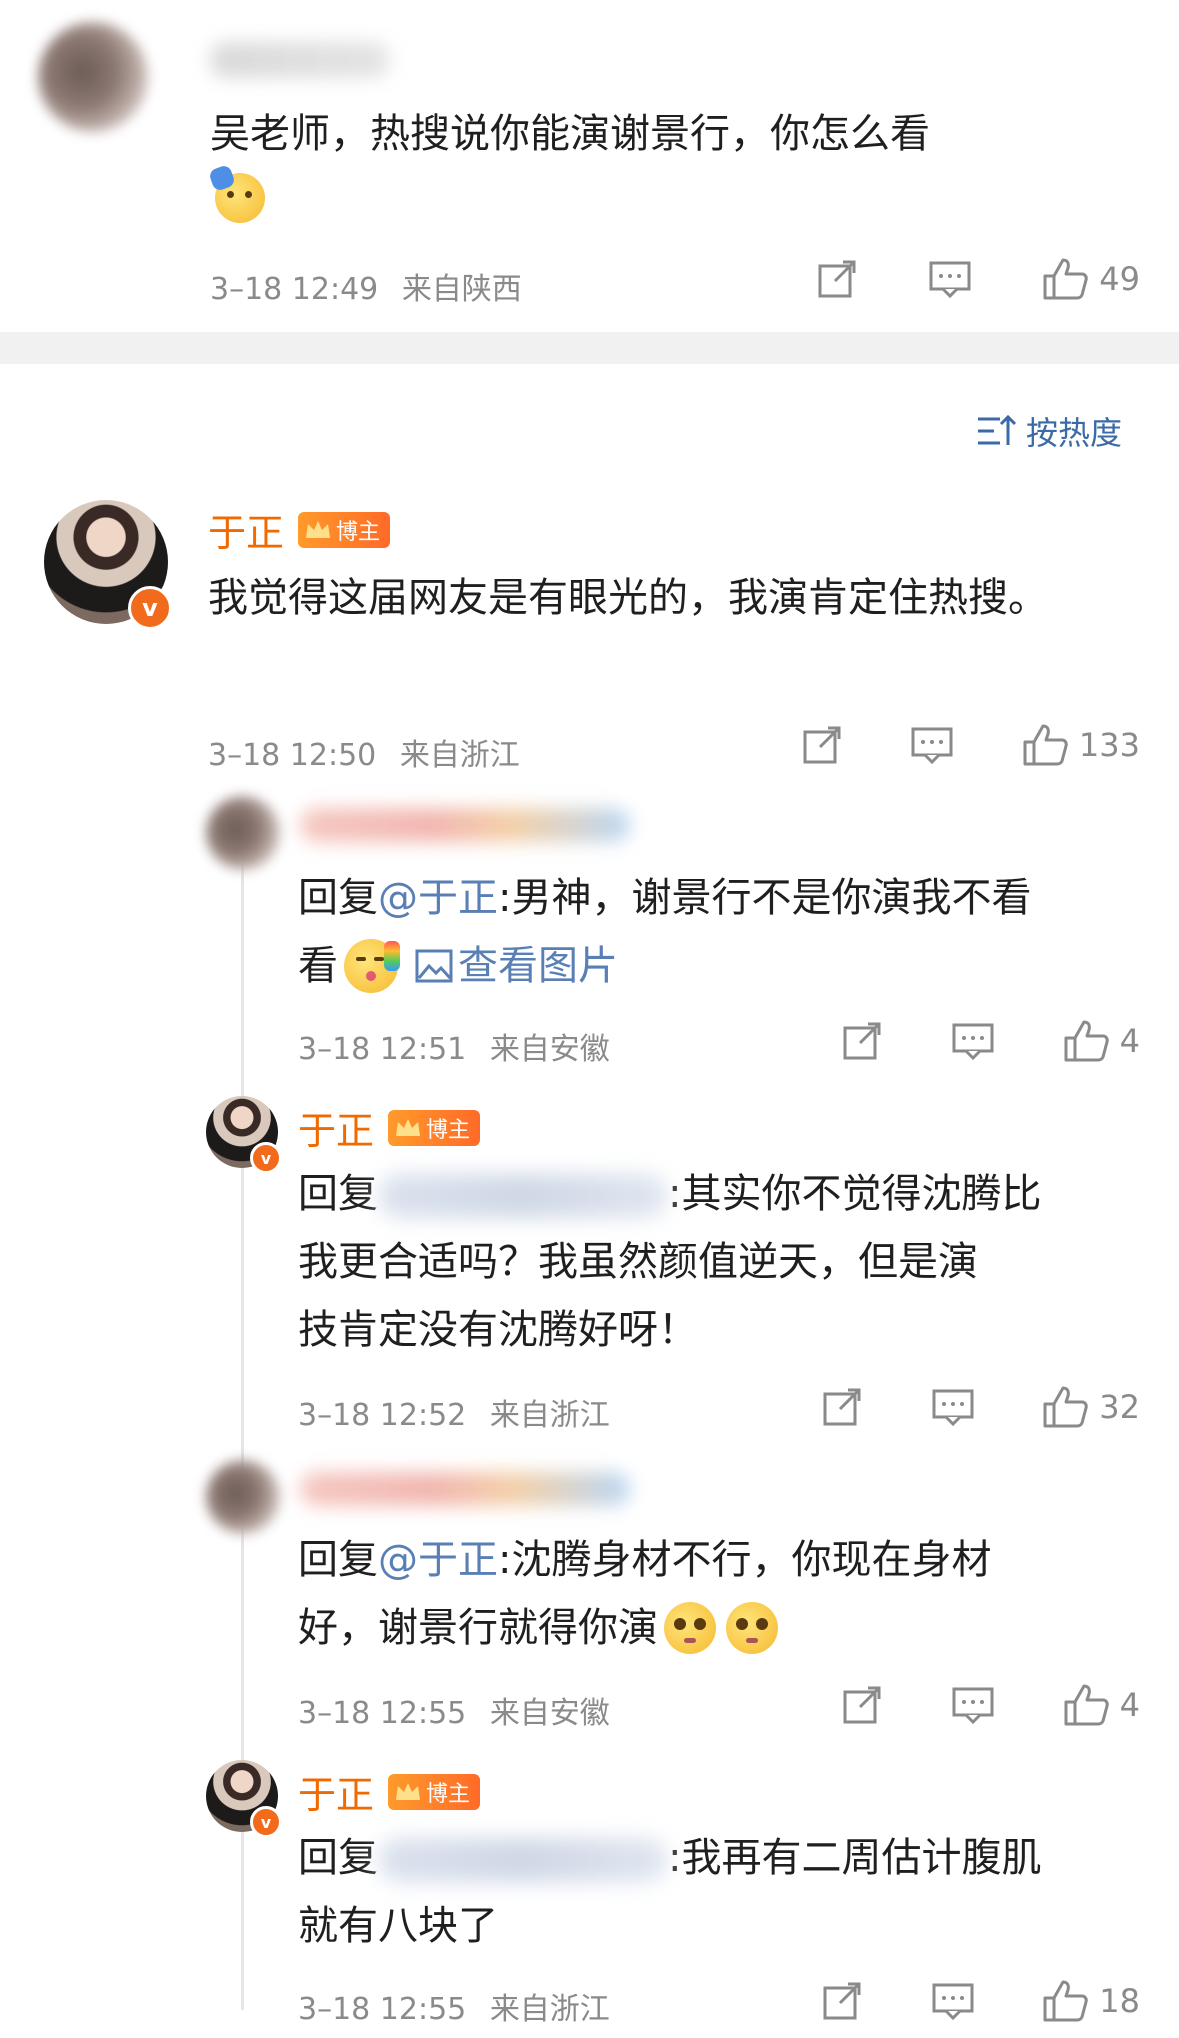 The width and height of the screenshot is (1179, 2038). I want to click on reply-text: 回复:我再有二周估计腹肌, so click(670, 1858).